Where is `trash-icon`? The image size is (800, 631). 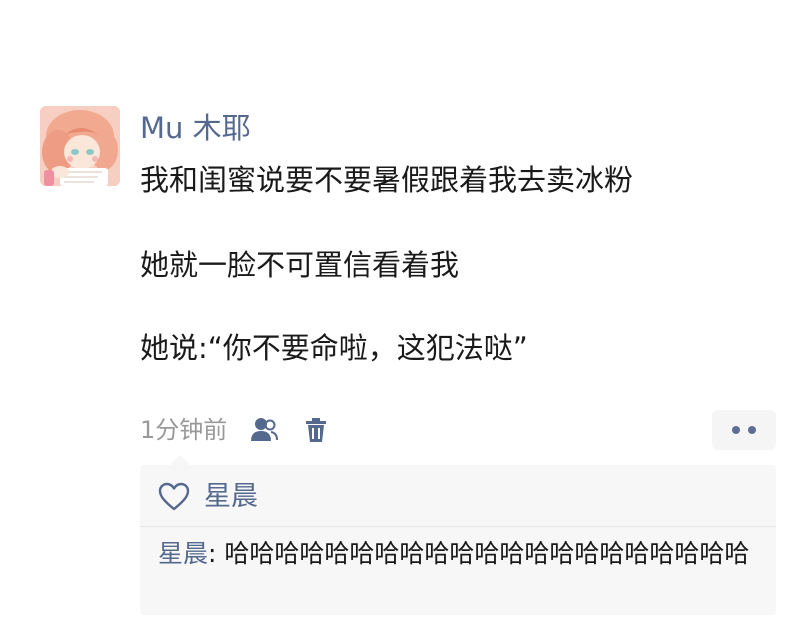
trash-icon is located at coordinates (316, 430).